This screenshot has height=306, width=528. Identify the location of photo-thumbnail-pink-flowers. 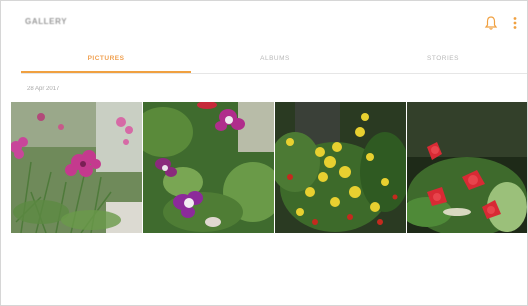
(76, 167).